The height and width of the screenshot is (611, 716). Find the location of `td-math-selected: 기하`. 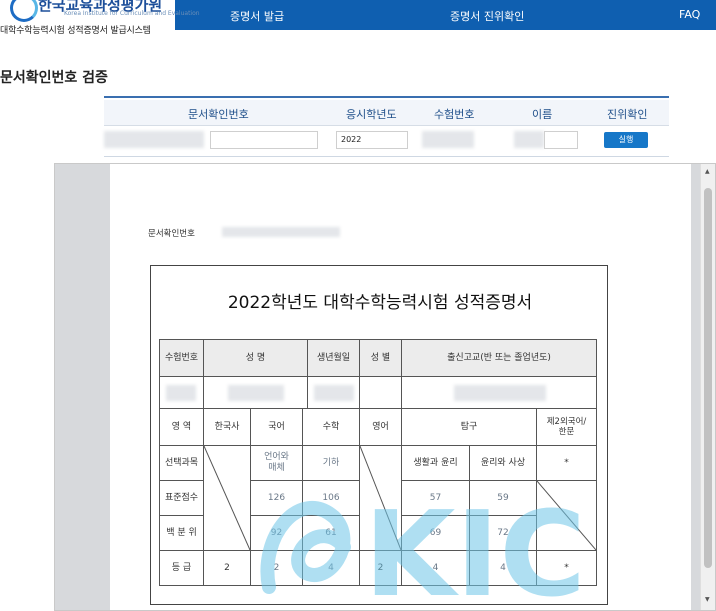

td-math-selected: 기하 is located at coordinates (331, 463).